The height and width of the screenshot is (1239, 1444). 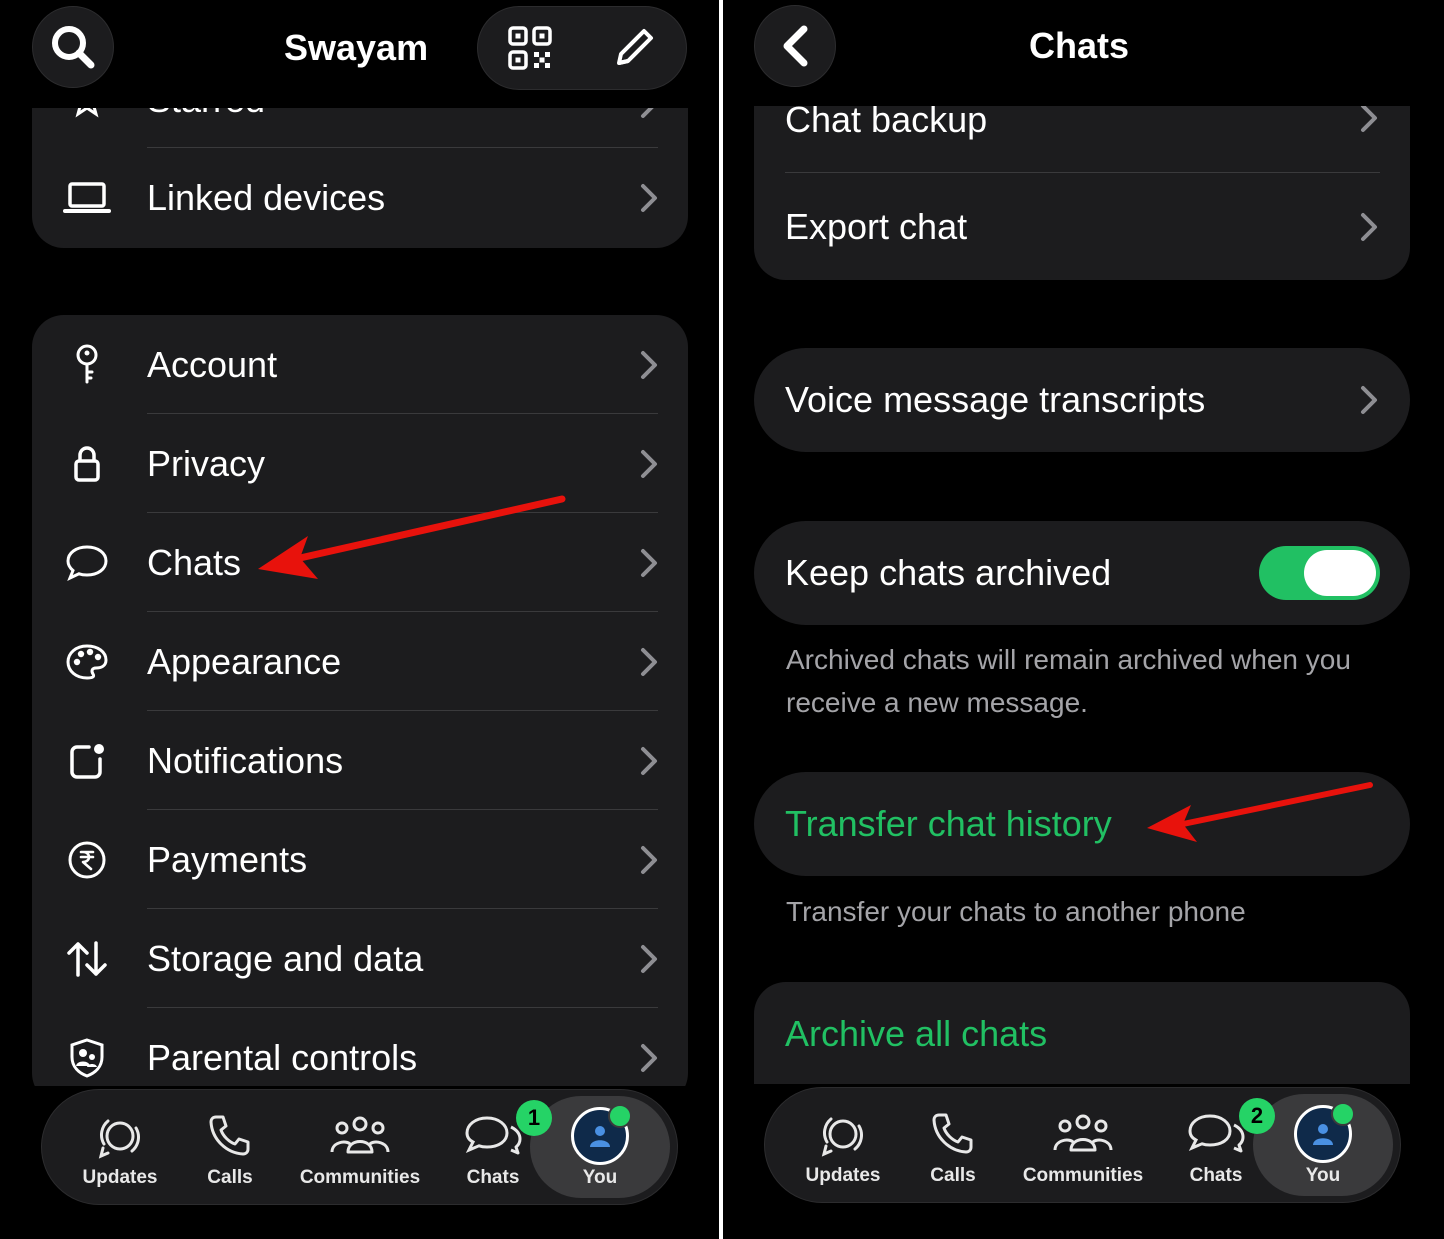 I want to click on settings-row-appearance: Appearance, so click(x=360, y=661).